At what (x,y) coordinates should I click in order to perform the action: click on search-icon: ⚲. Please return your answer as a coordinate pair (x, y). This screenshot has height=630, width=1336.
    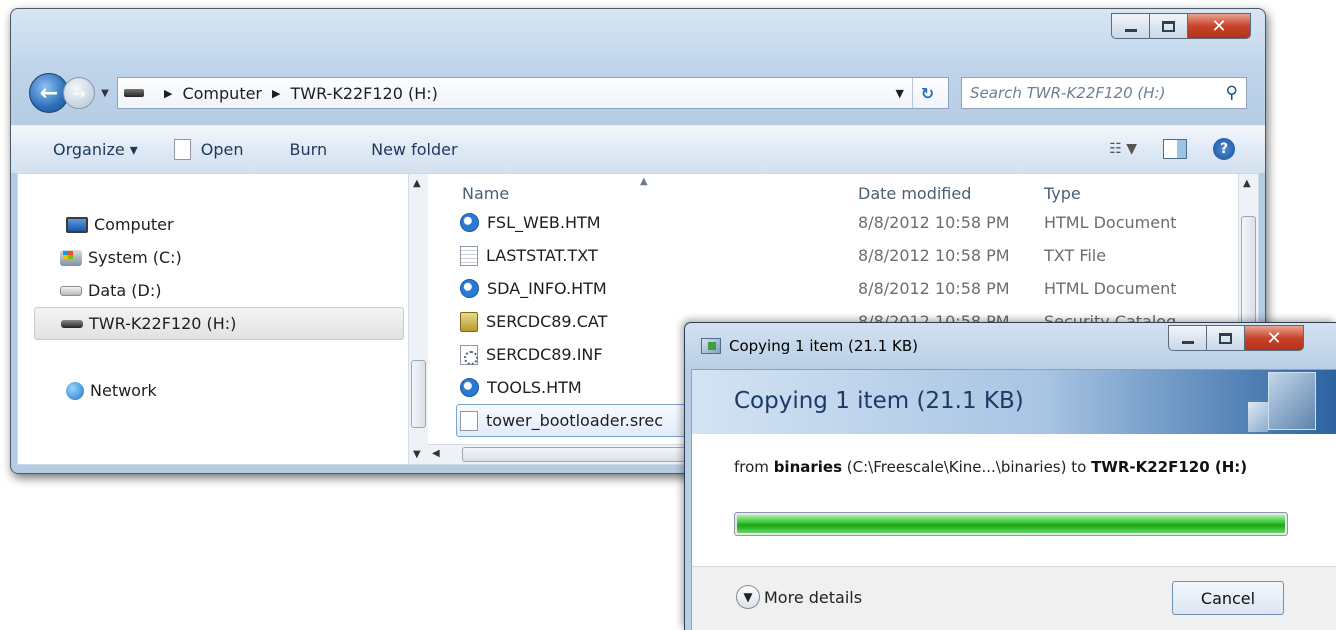
    Looking at the image, I should click on (1232, 93).